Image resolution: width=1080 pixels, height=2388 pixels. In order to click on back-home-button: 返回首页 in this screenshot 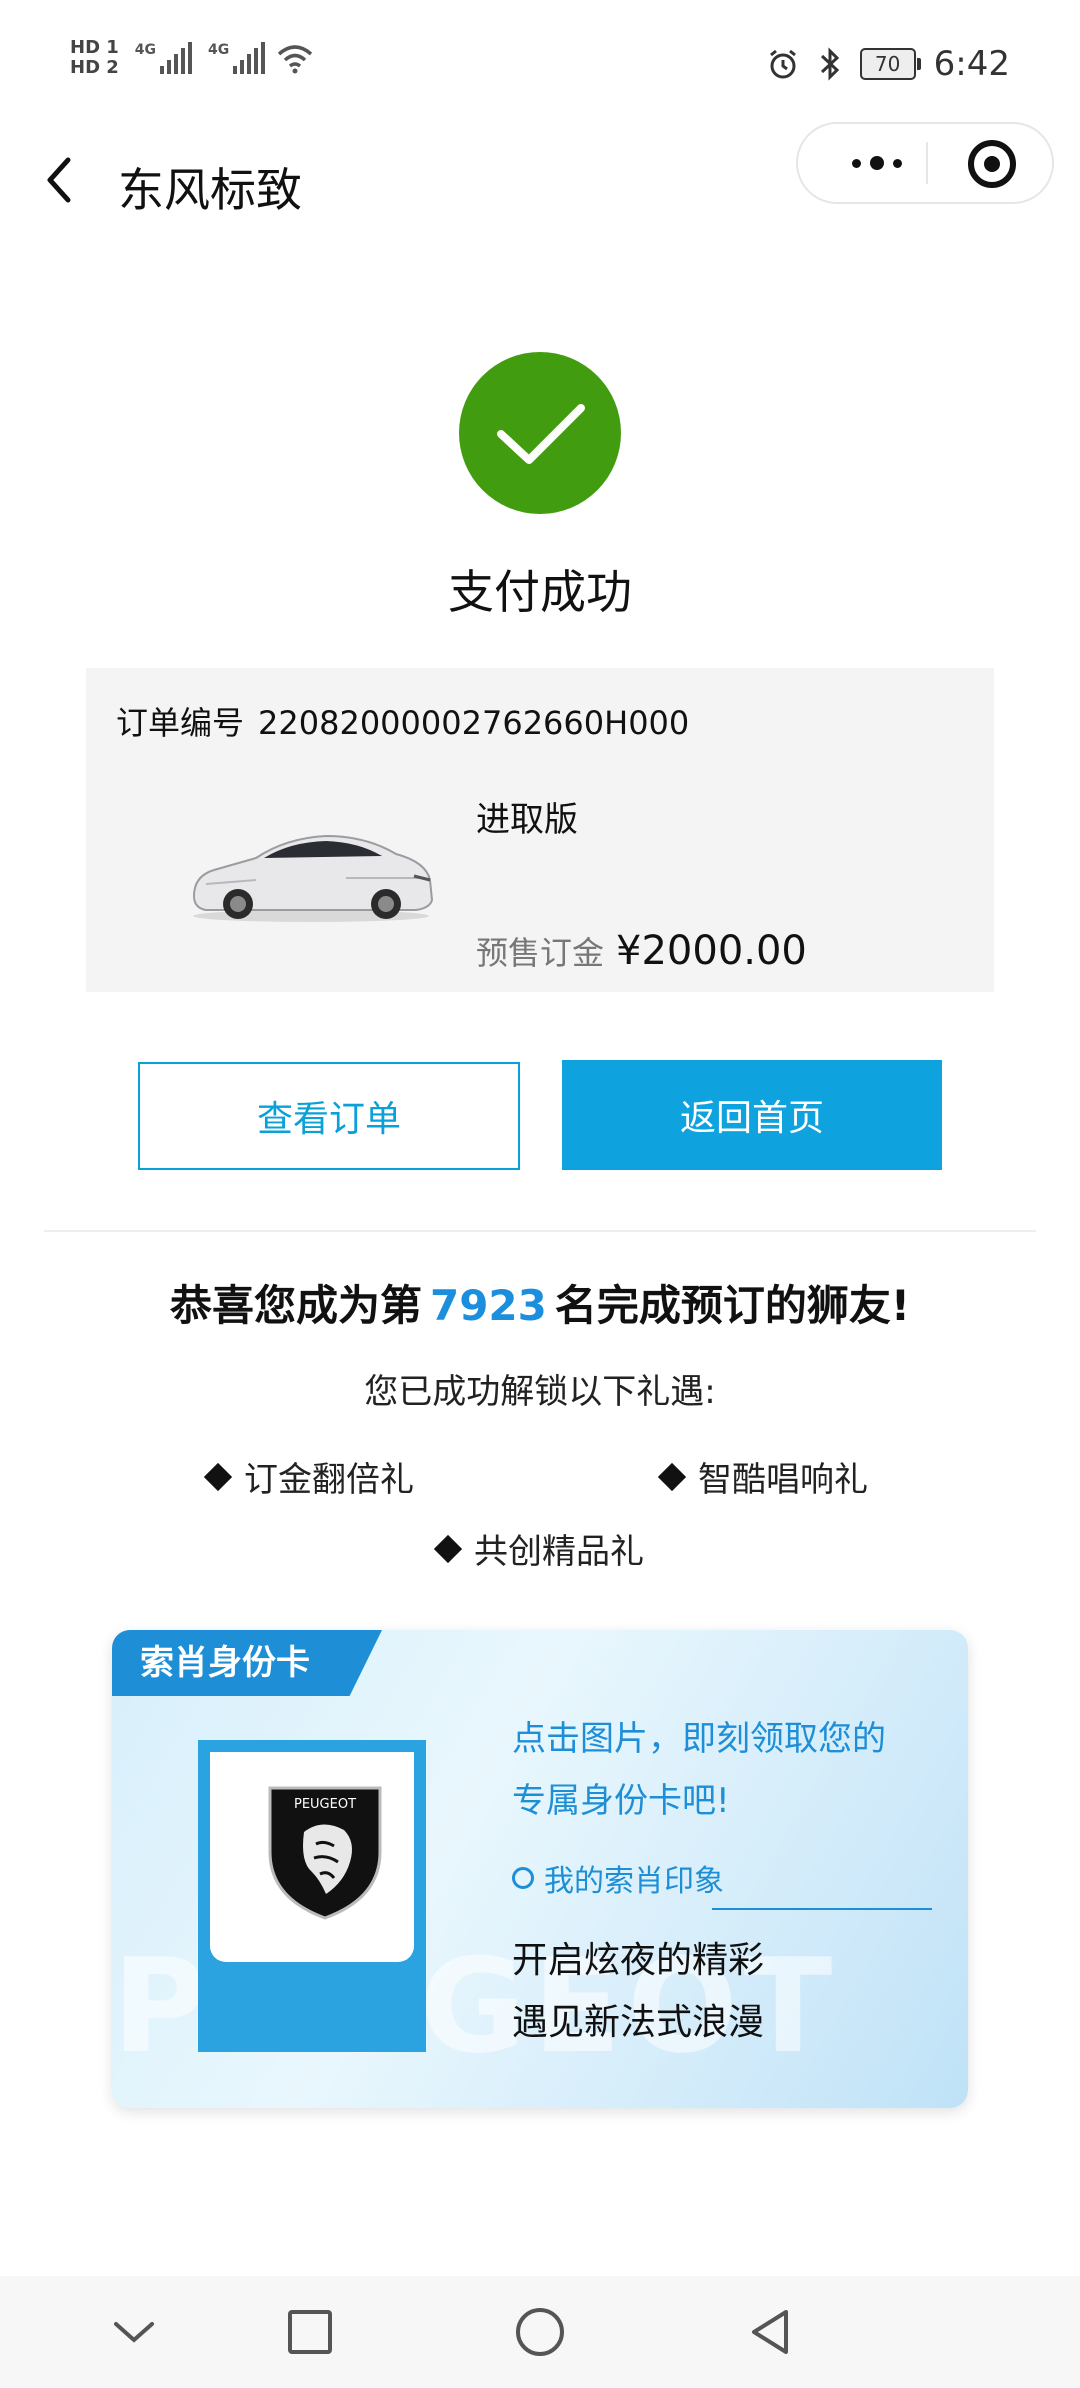, I will do `click(752, 1115)`.